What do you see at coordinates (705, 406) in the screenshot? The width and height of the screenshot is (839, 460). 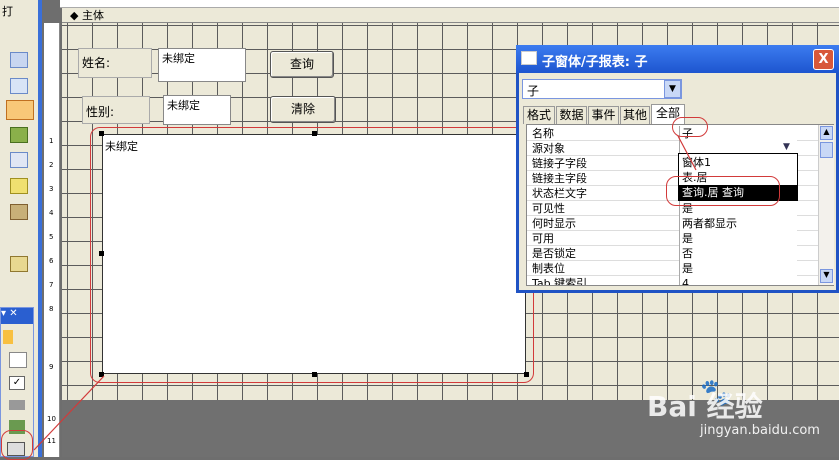 I see `watermark-brand: Bai 经验` at bounding box center [705, 406].